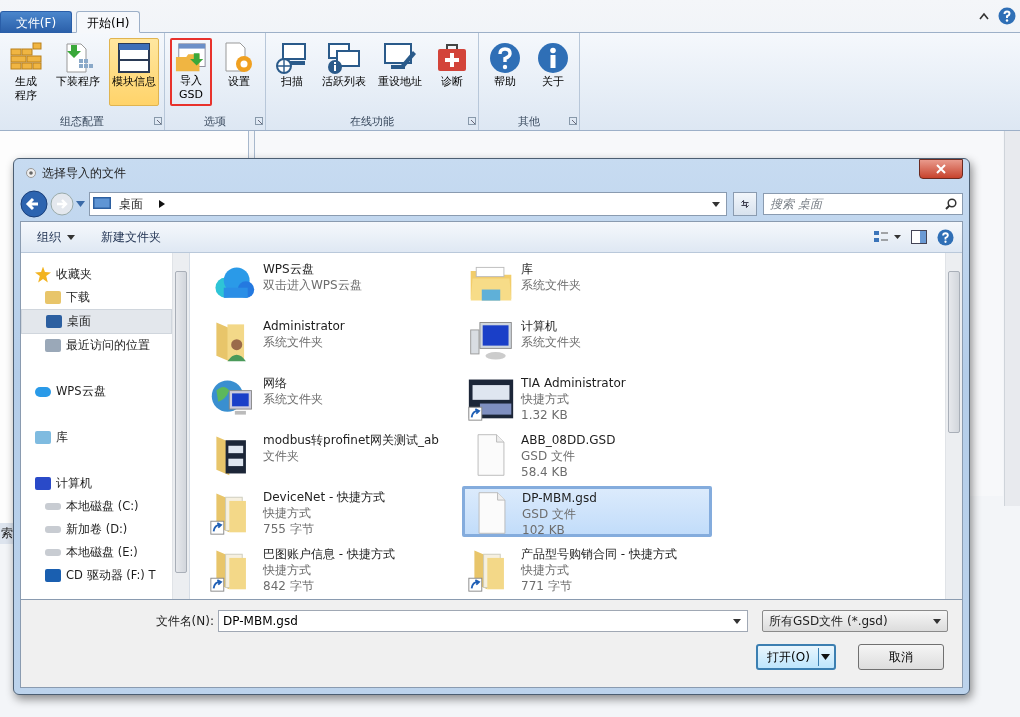 Image resolution: width=1020 pixels, height=717 pixels. I want to click on file-item: ABB_08DD.GSD GSD 文件 58.4 KB, so click(587, 454).